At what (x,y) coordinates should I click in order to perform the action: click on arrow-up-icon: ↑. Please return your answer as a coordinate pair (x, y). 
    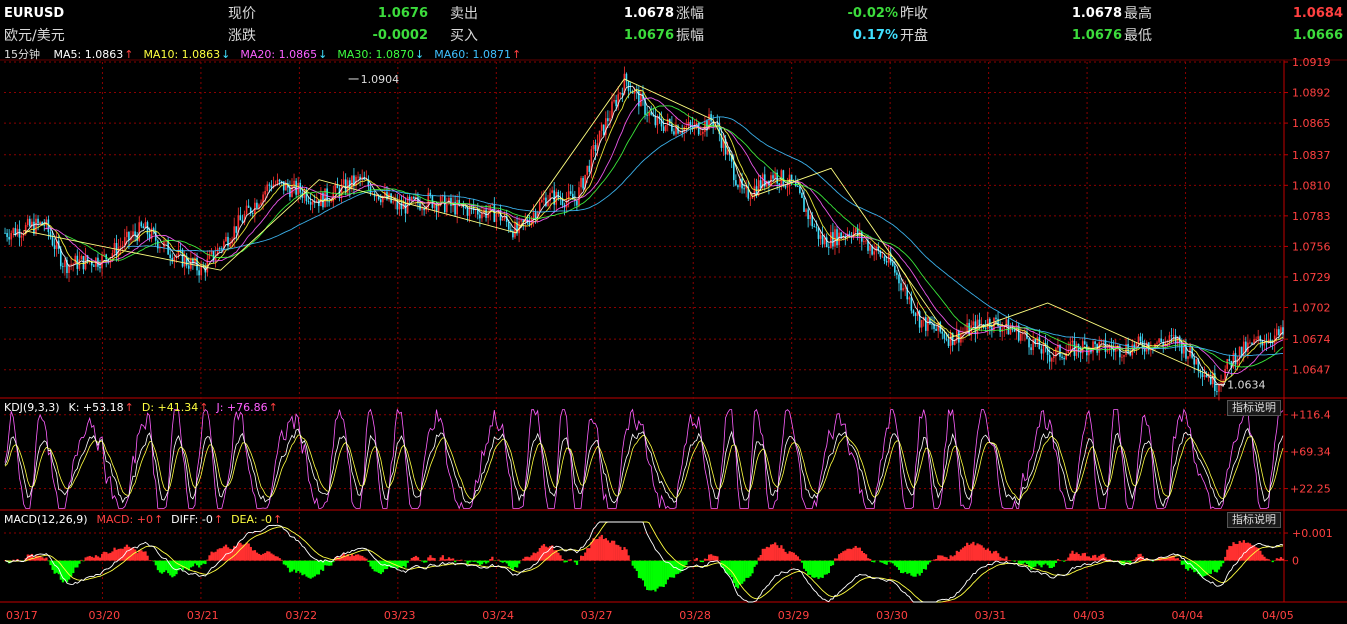
    Looking at the image, I should click on (158, 519).